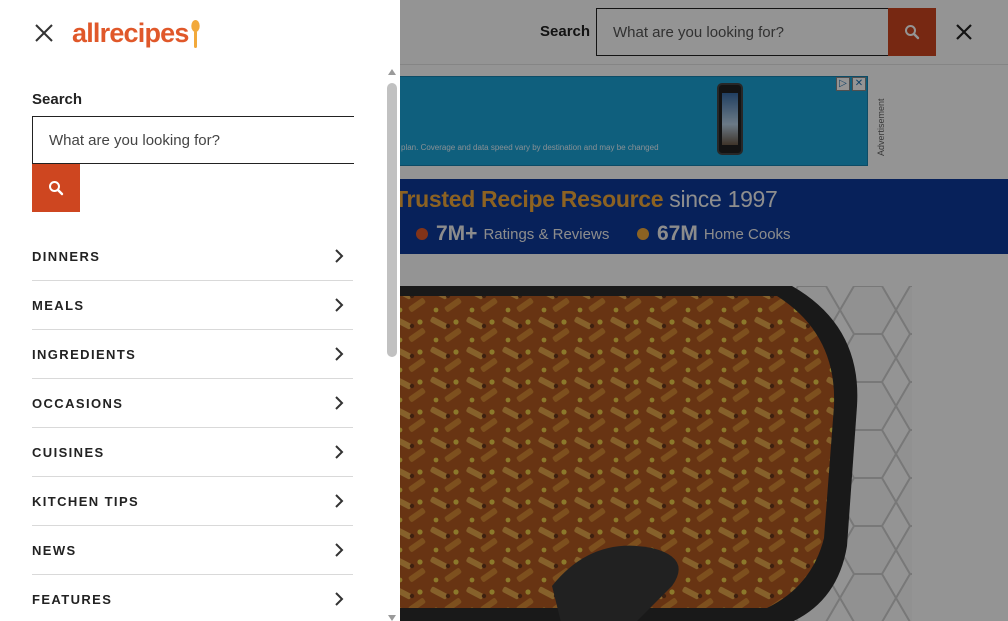  I want to click on scroll-down-arrow, so click(392, 618).